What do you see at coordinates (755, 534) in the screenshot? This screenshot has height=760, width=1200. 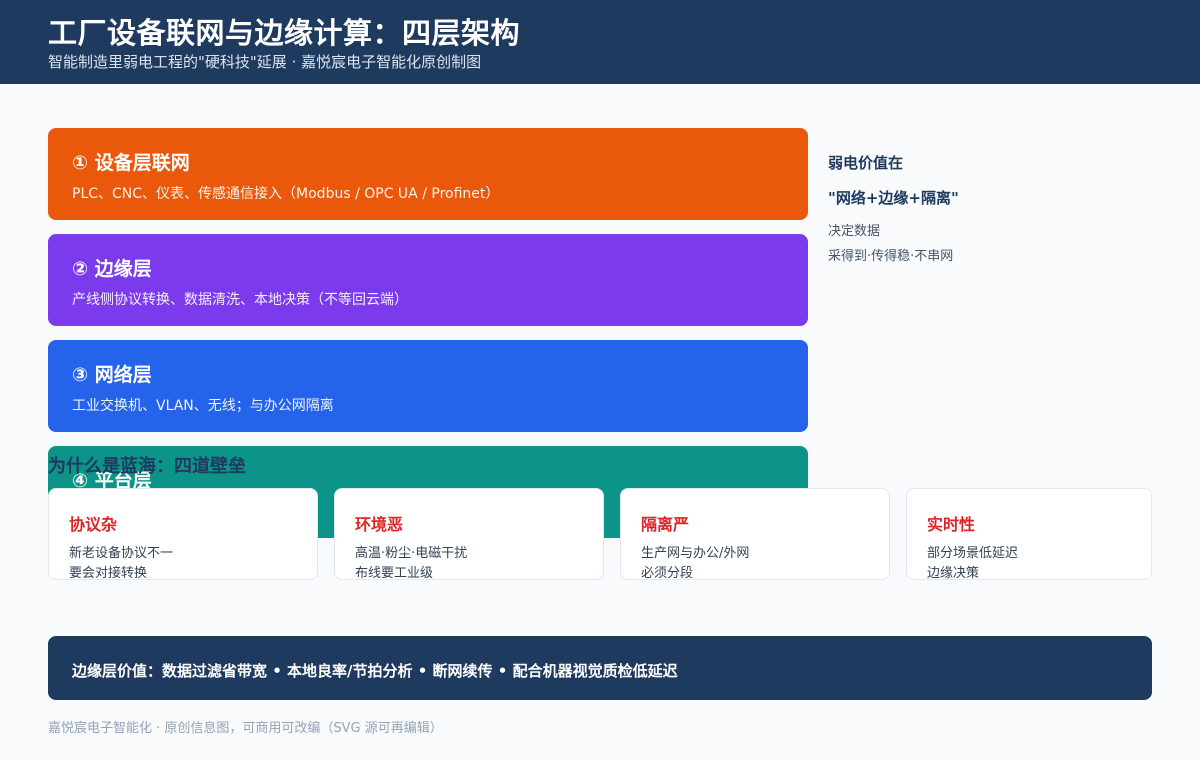 I see `barrier-card-isolation: 隔离严 生产网与办公/外网 必须分段` at bounding box center [755, 534].